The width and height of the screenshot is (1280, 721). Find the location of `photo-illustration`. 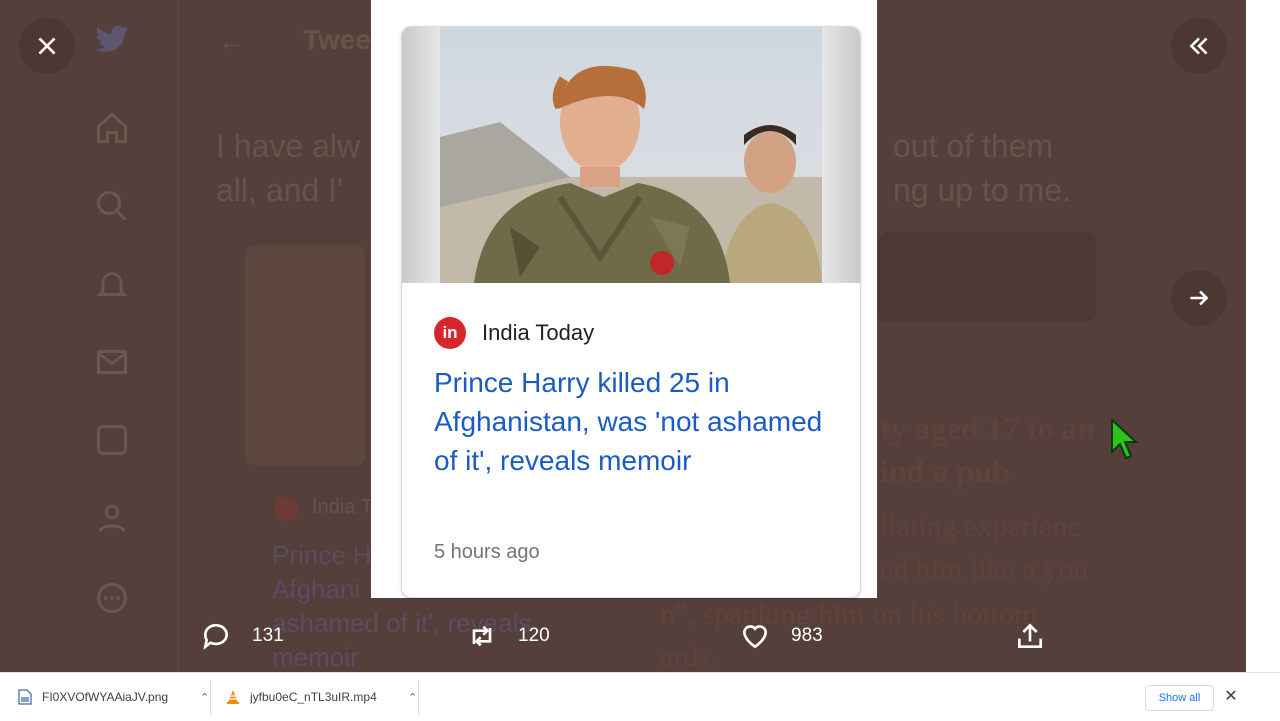

photo-illustration is located at coordinates (631, 174).